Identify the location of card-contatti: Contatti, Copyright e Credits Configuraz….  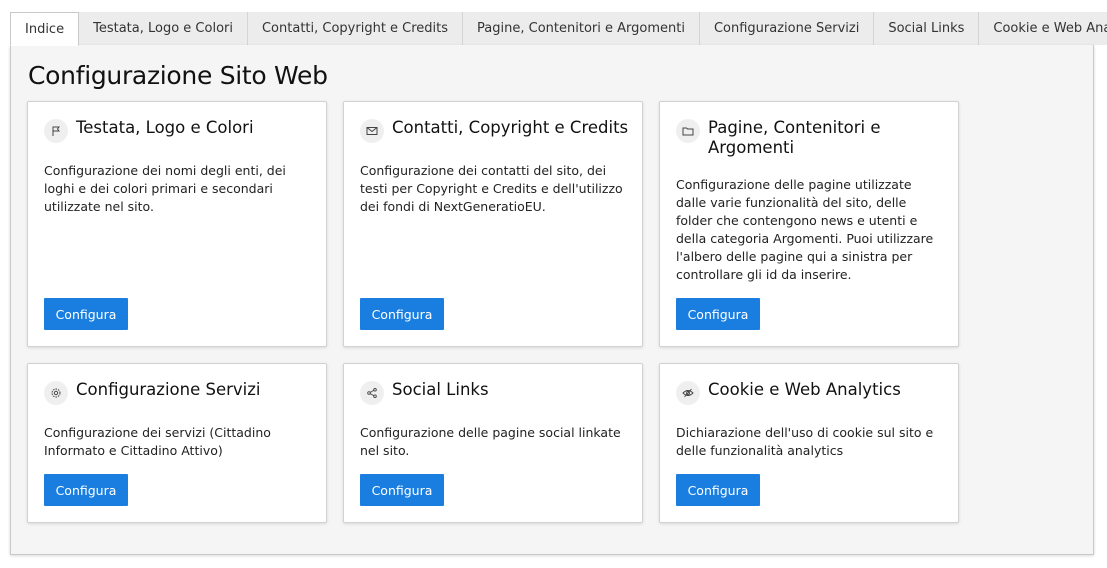
(493, 224).